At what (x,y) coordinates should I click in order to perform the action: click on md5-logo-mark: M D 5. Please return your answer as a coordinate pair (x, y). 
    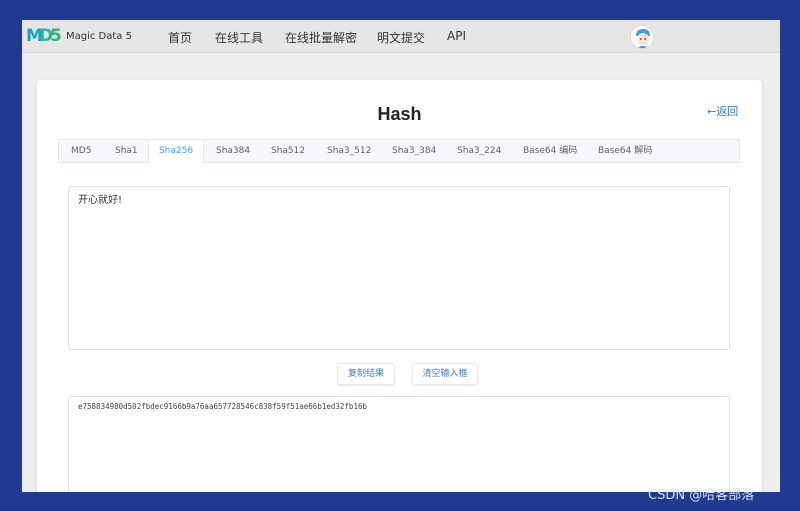
    Looking at the image, I should click on (44, 36).